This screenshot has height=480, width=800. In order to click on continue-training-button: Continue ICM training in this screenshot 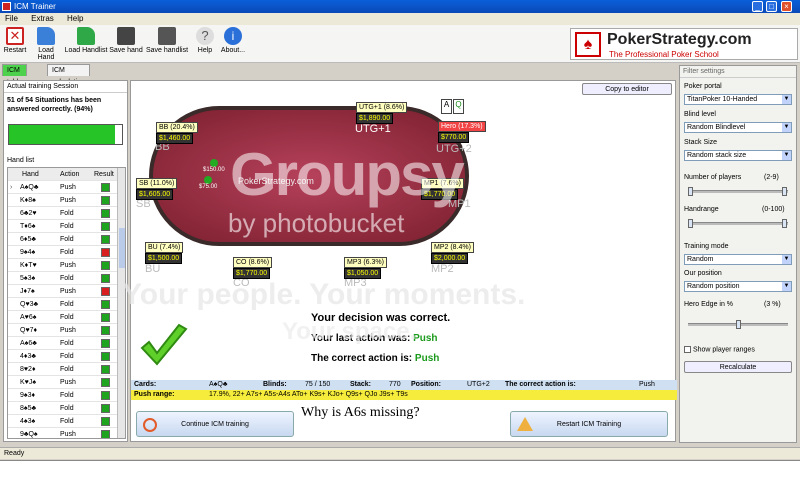, I will do `click(215, 424)`.